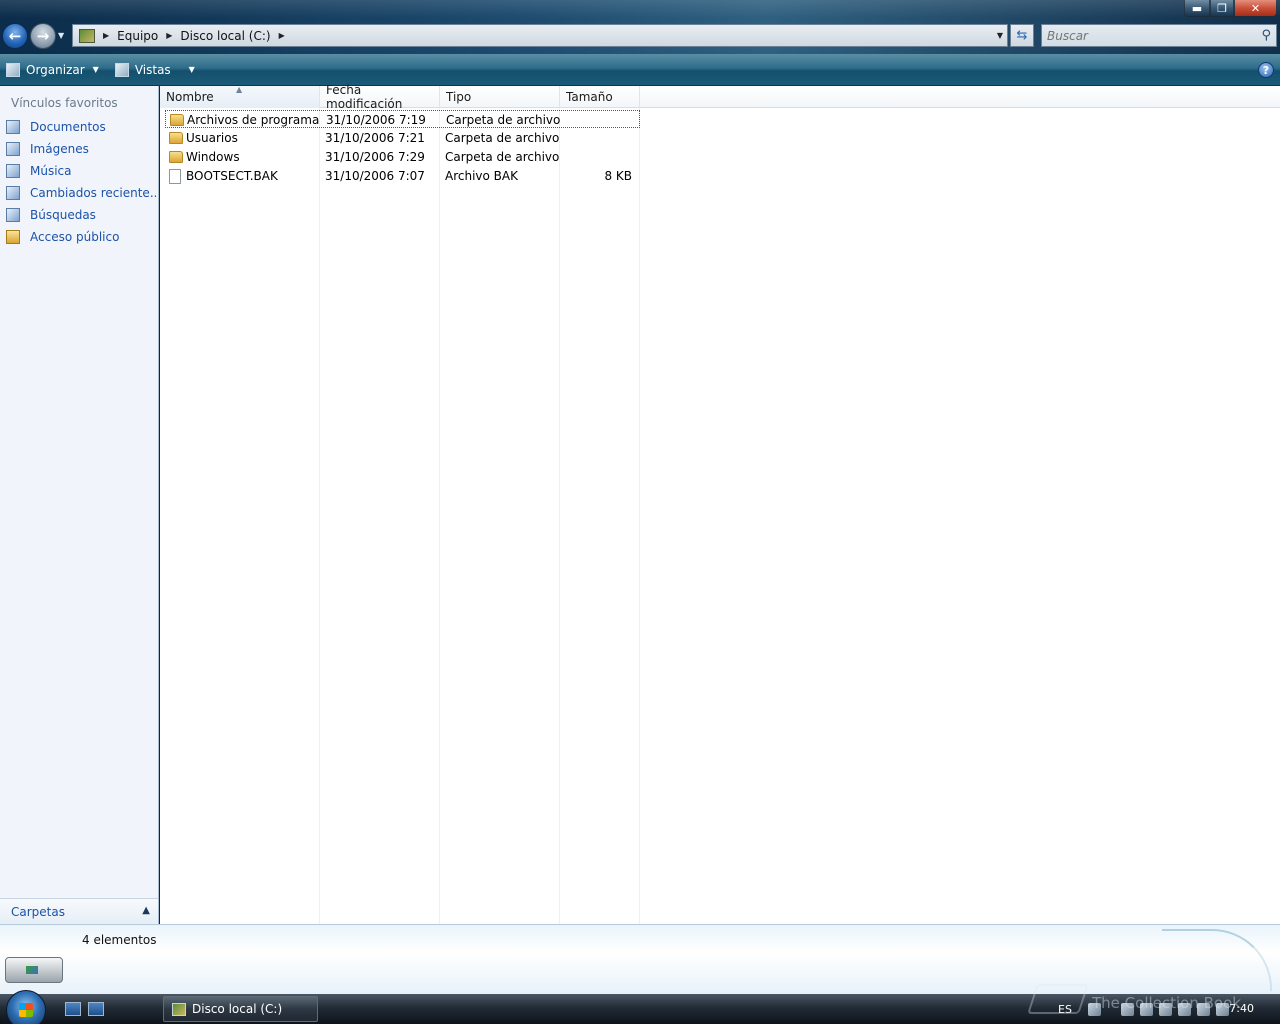 This screenshot has height=1024, width=1280. What do you see at coordinates (175, 176) in the screenshot?
I see `file-icon` at bounding box center [175, 176].